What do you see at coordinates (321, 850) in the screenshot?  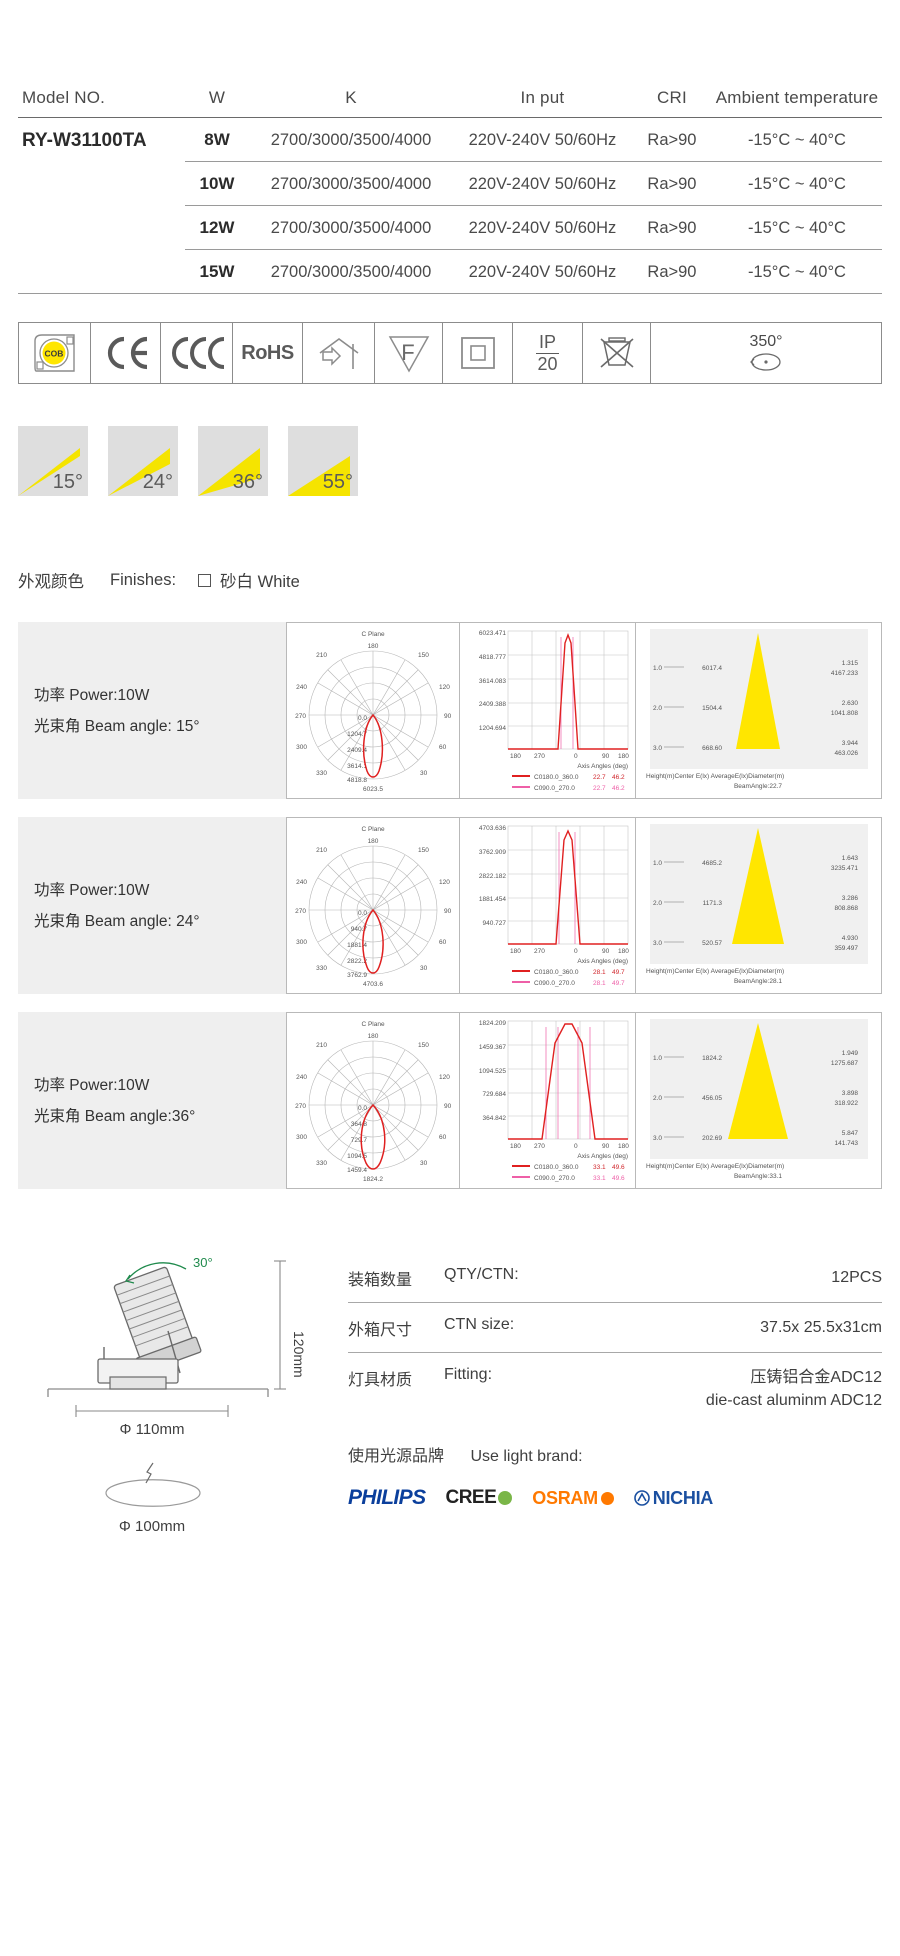 I see `svg-text: 210` at bounding box center [321, 850].